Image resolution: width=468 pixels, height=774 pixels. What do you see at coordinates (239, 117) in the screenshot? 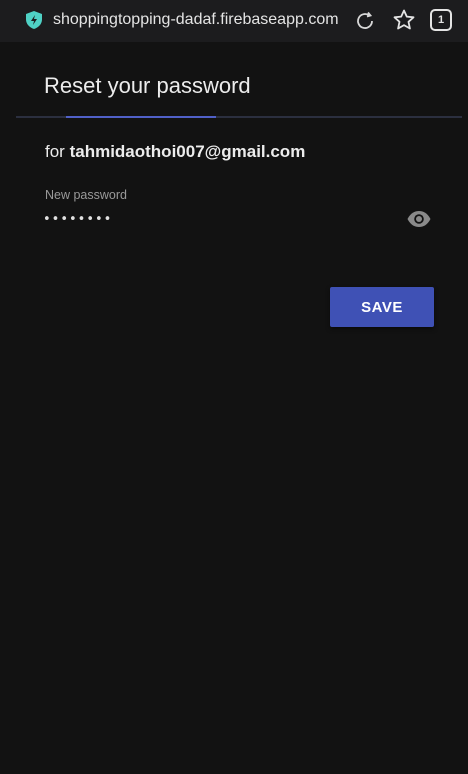
I see `progress-bar` at bounding box center [239, 117].